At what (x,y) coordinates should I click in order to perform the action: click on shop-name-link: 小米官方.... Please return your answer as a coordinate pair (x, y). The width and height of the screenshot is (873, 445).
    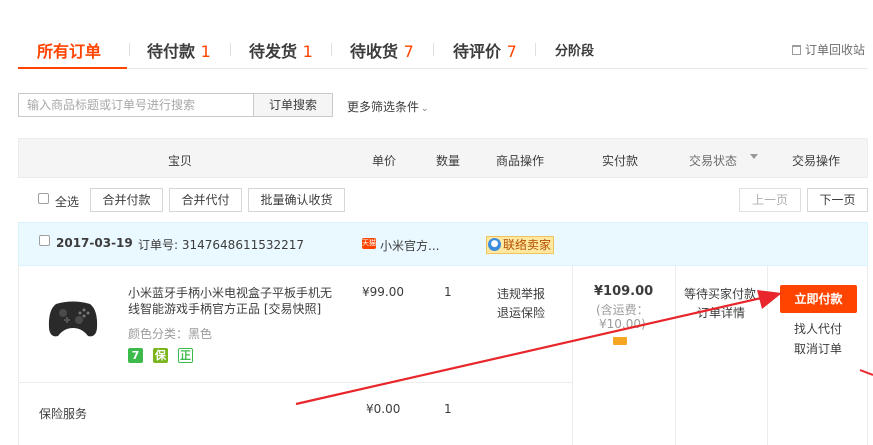
    Looking at the image, I should click on (409, 245).